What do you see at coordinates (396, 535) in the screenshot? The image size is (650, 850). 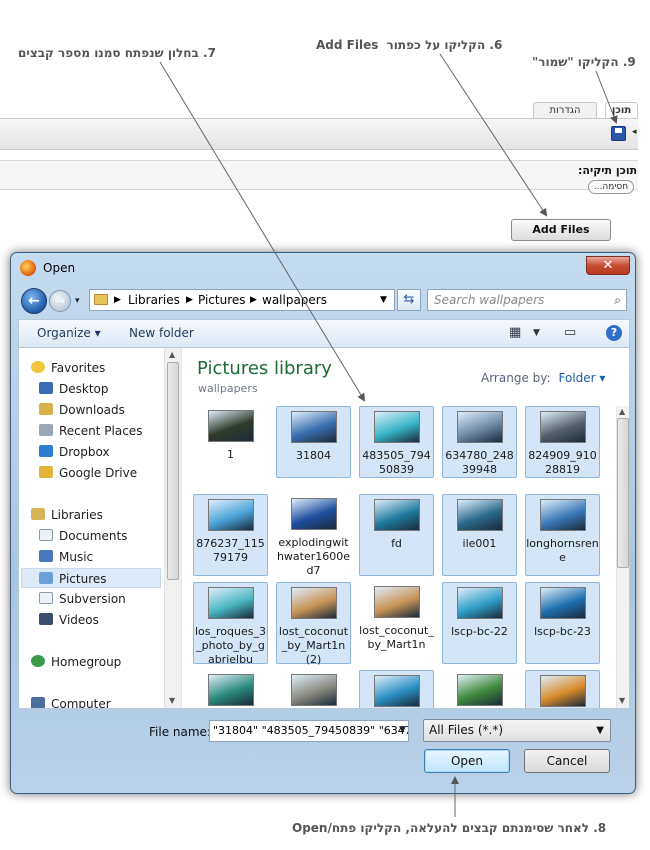 I see `file-item: fd` at bounding box center [396, 535].